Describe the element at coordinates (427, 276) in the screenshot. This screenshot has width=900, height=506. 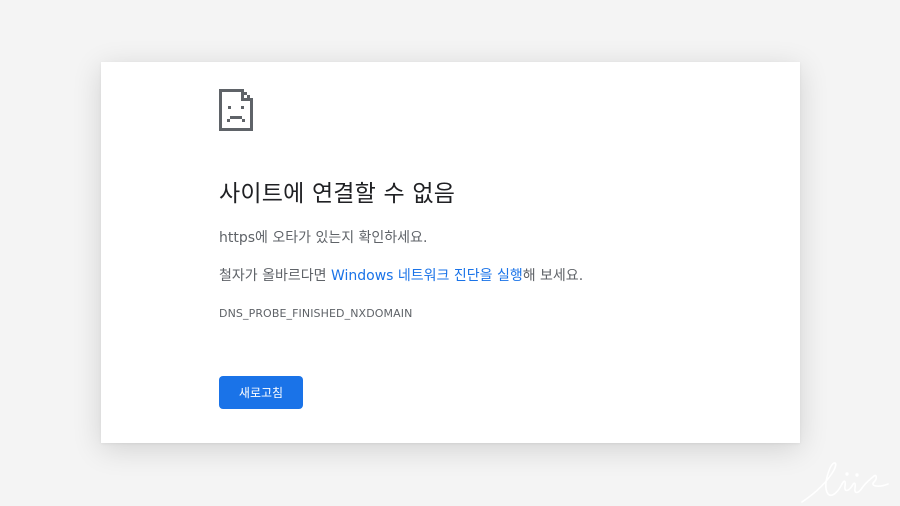
I see `network-diagnostics-link: Windows 네트워크 진단을 실행` at that location.